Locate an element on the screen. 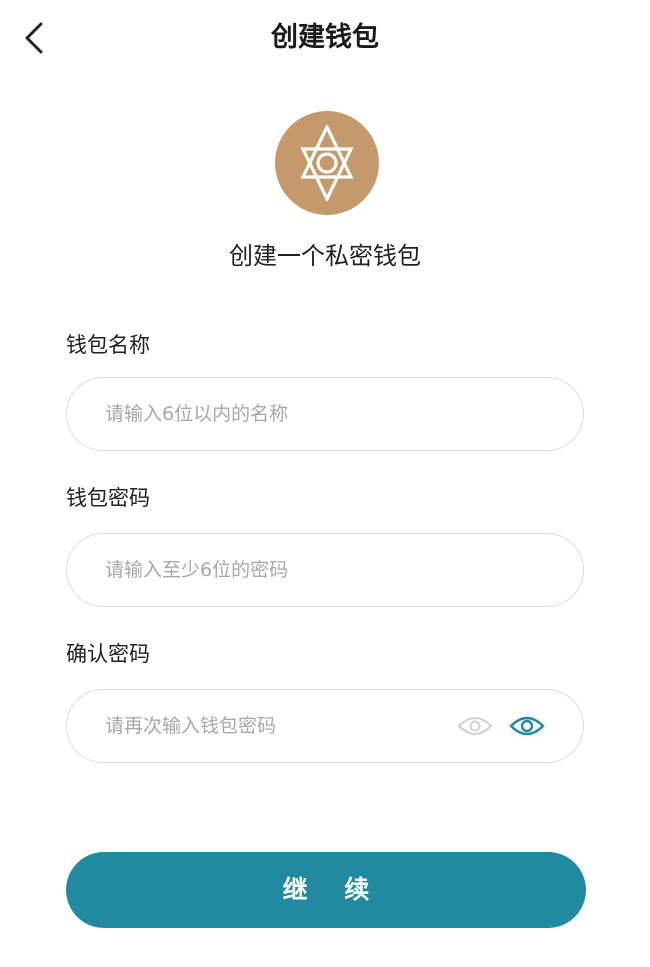 Image resolution: width=650 pixels, height=967 pixels. header: 创建钱包 is located at coordinates (325, 38).